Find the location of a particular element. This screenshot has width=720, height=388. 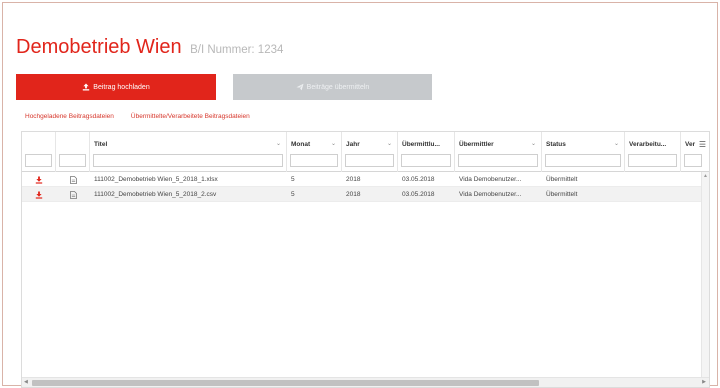

page-title: Demobetrieb Wien B/I Nummer: 1234 is located at coordinates (149, 47).